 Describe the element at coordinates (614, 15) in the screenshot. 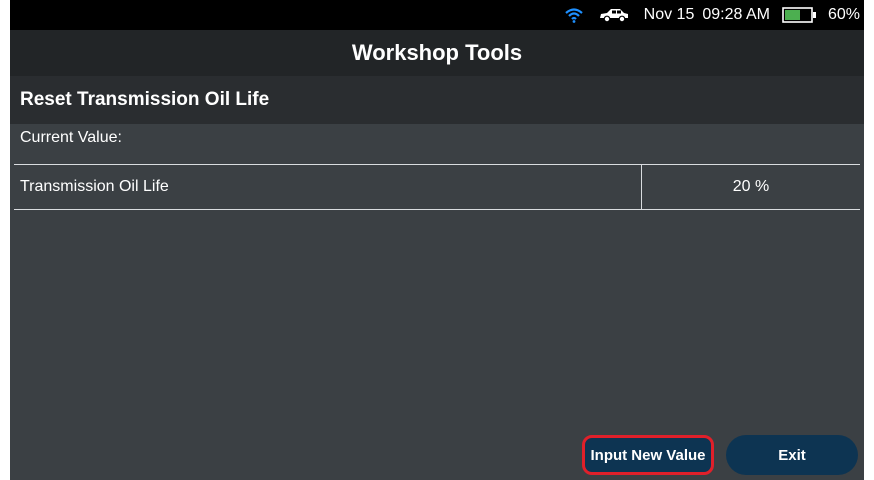

I see `car-icon` at that location.